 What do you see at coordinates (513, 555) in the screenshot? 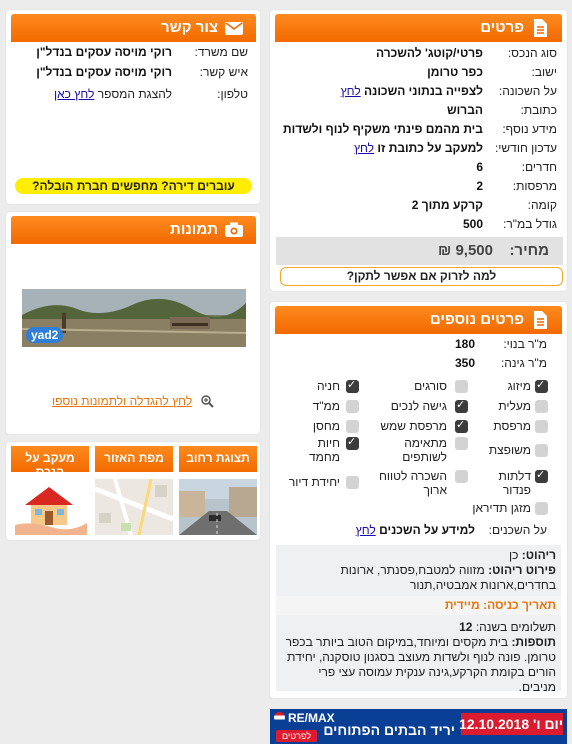
I see `furniture-value: כן` at bounding box center [513, 555].